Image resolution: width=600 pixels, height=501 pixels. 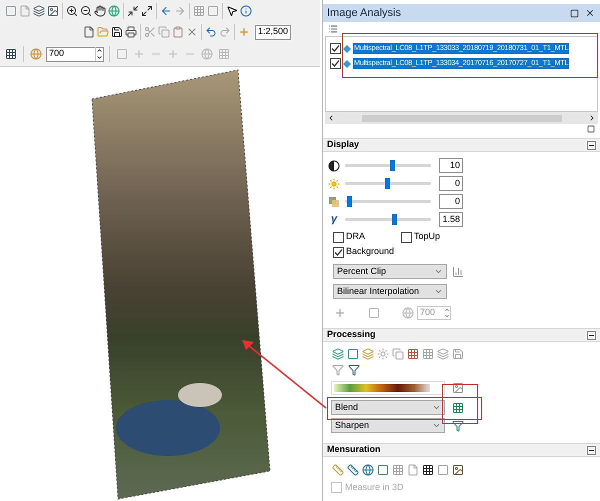 I want to click on zoom-out-icon, so click(x=86, y=11).